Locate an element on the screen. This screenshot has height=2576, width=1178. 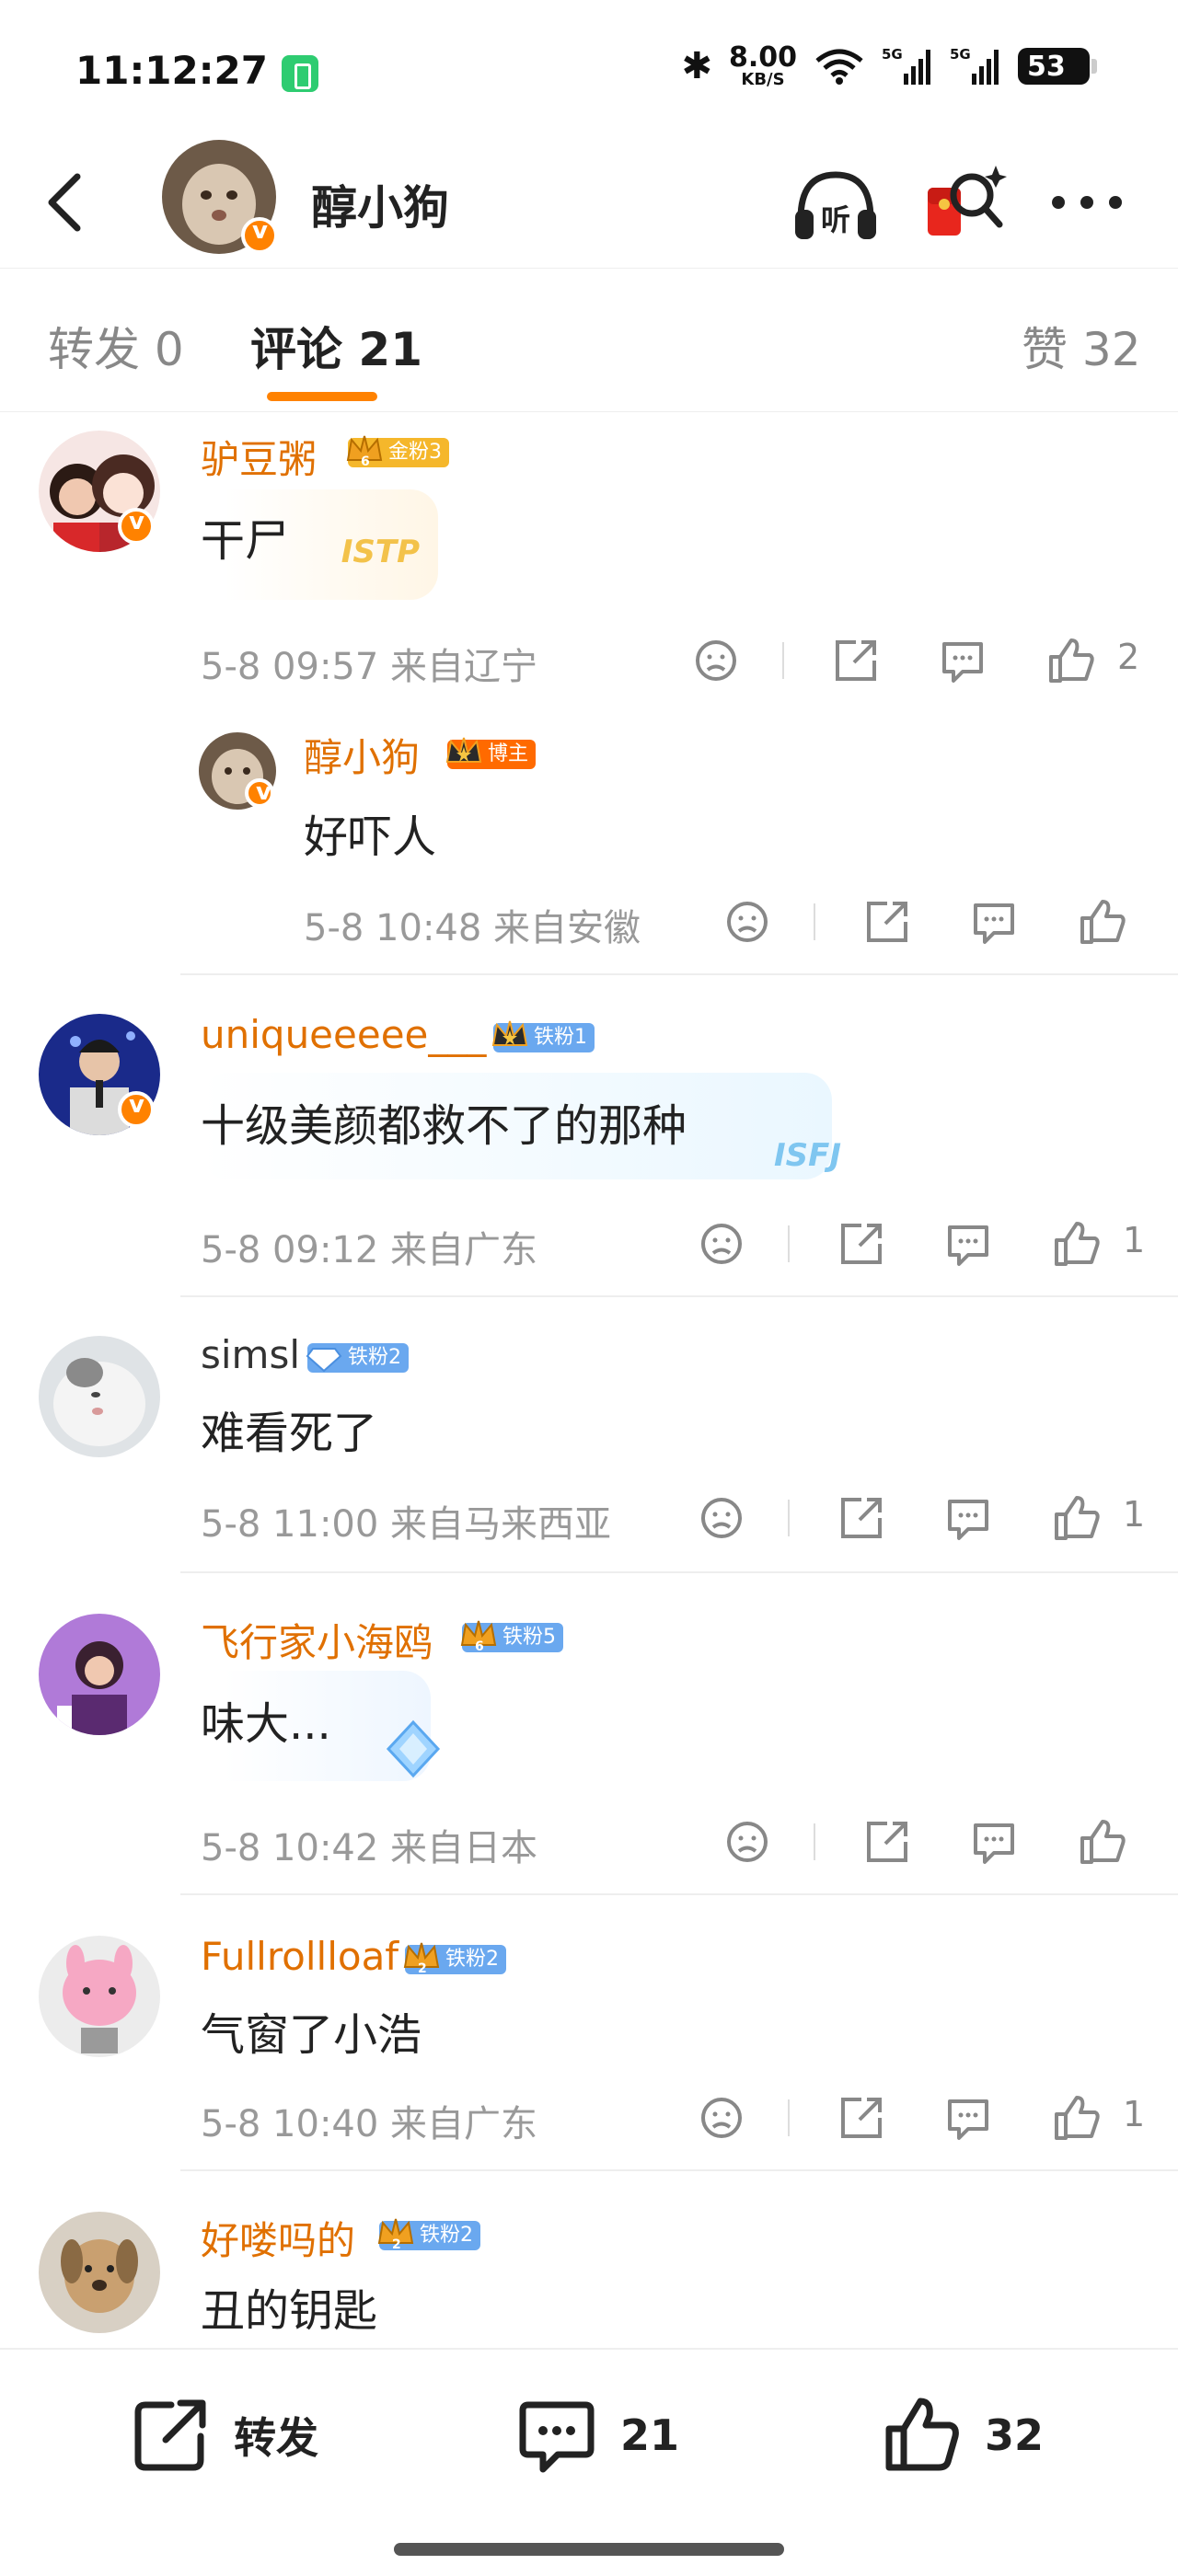
repost-label: 转发 is located at coordinates (276, 2438).